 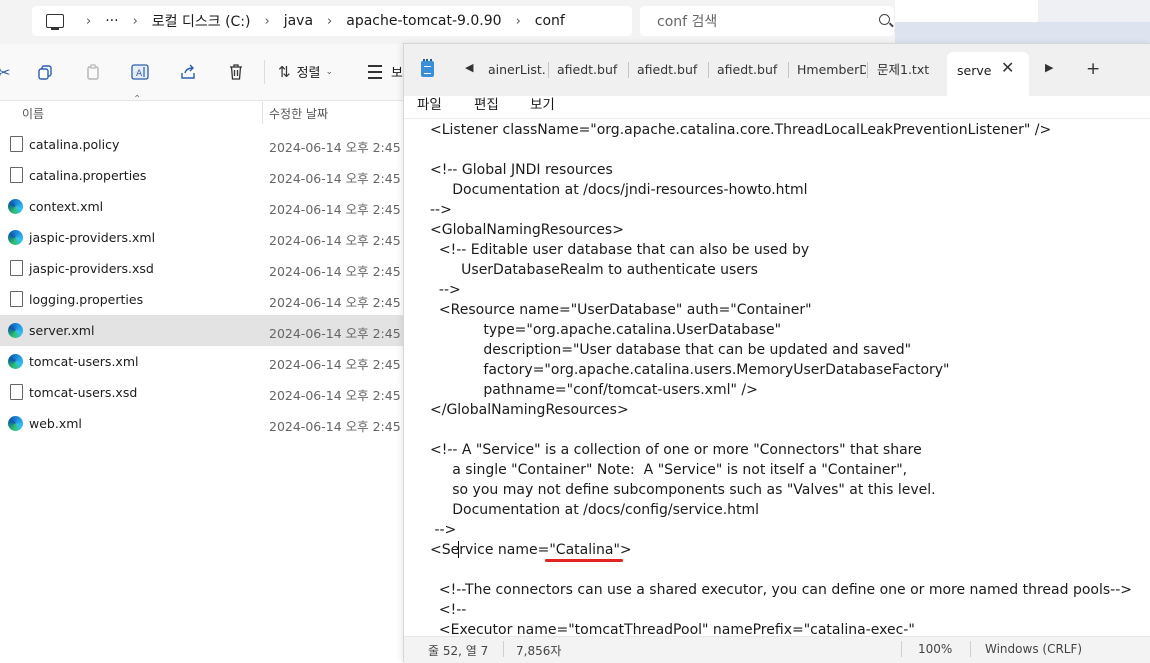 What do you see at coordinates (486, 103) in the screenshot?
I see `menu-edit: 편집` at bounding box center [486, 103].